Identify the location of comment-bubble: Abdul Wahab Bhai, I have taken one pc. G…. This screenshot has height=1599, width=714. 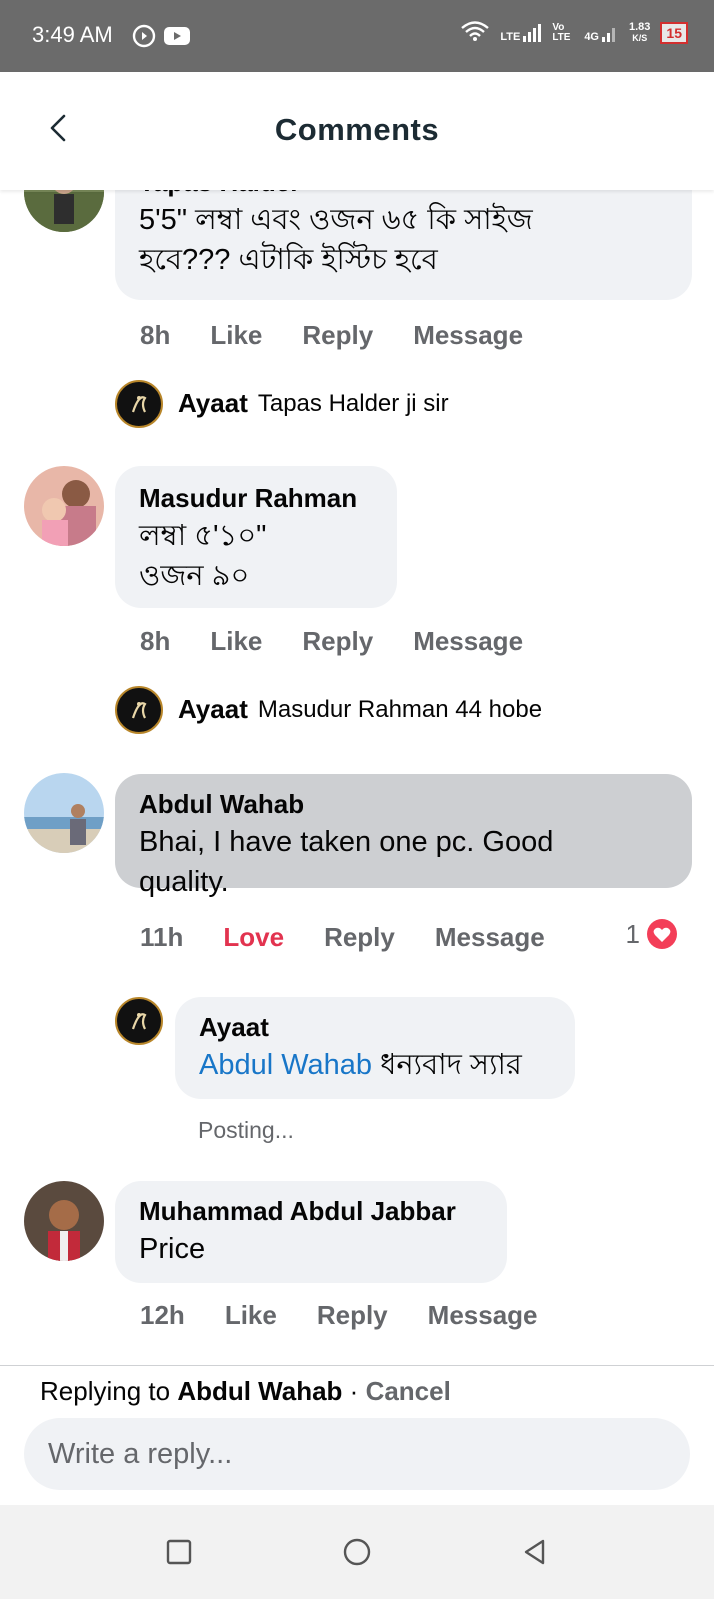
(403, 836).